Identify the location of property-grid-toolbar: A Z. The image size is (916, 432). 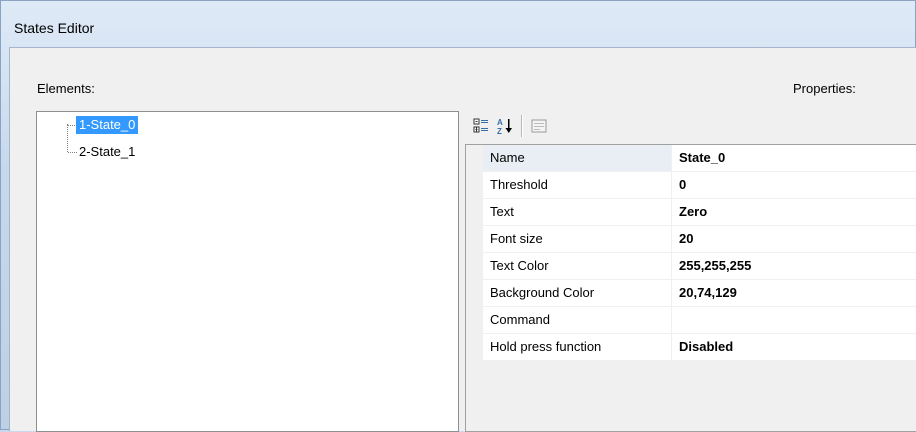
(690, 126).